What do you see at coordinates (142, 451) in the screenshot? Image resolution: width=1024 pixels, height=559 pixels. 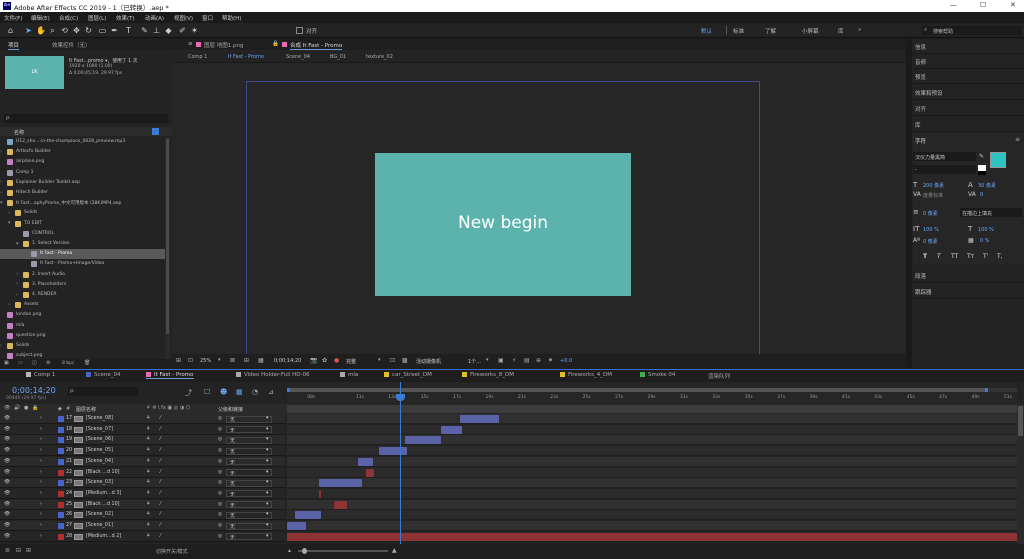 I see `layer-row: 👁 › 20 [Scene_05] ⚘ ⁄ ◎ 无 ▾` at bounding box center [142, 451].